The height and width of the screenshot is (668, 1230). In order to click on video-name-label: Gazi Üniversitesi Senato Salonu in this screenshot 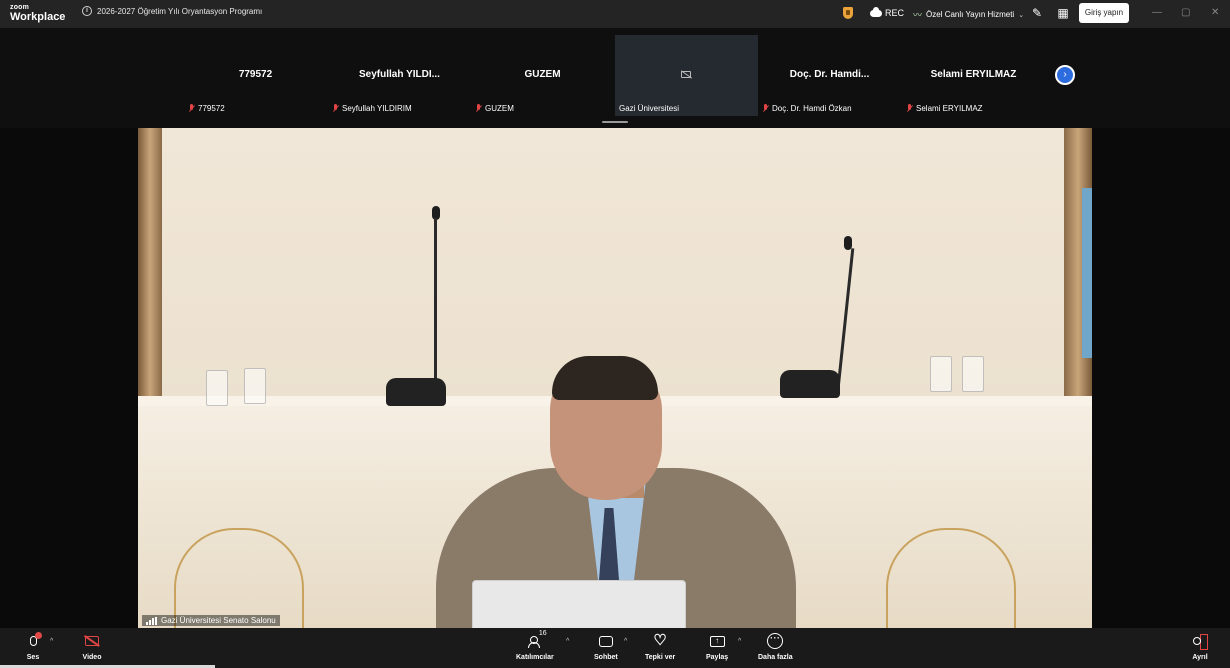, I will do `click(211, 620)`.